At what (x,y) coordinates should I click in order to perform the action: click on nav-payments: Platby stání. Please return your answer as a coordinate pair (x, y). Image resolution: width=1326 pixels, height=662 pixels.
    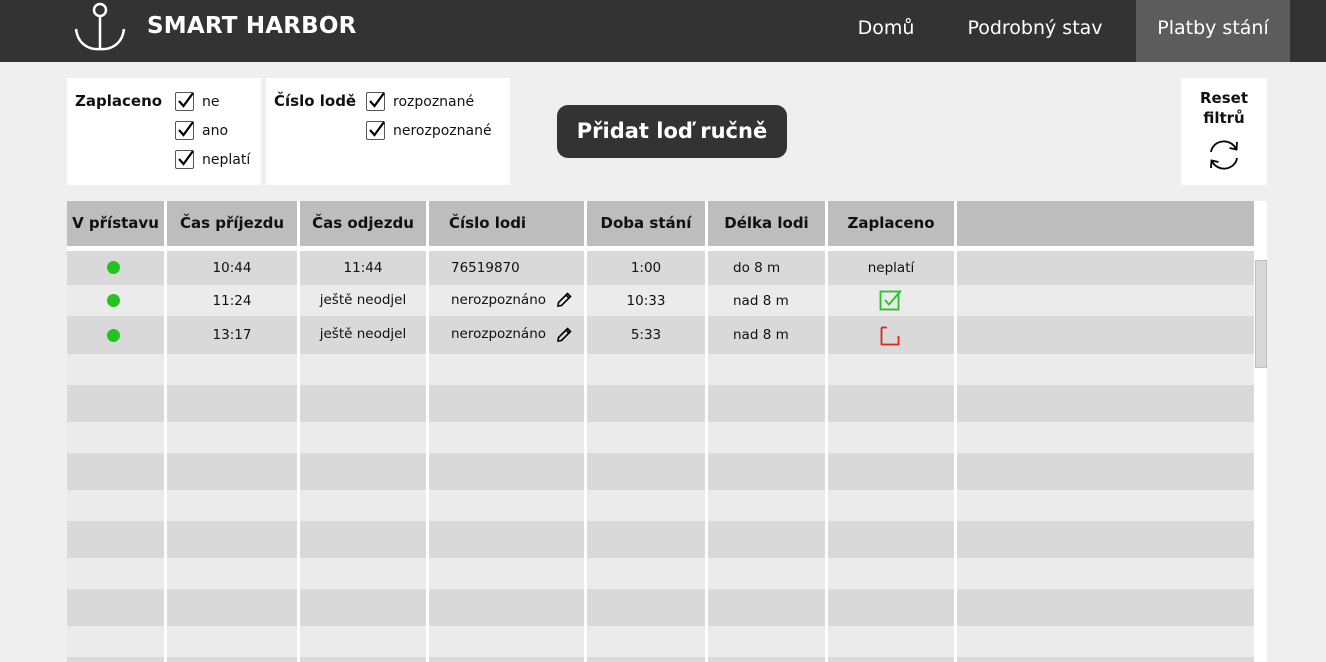
    Looking at the image, I should click on (1213, 31).